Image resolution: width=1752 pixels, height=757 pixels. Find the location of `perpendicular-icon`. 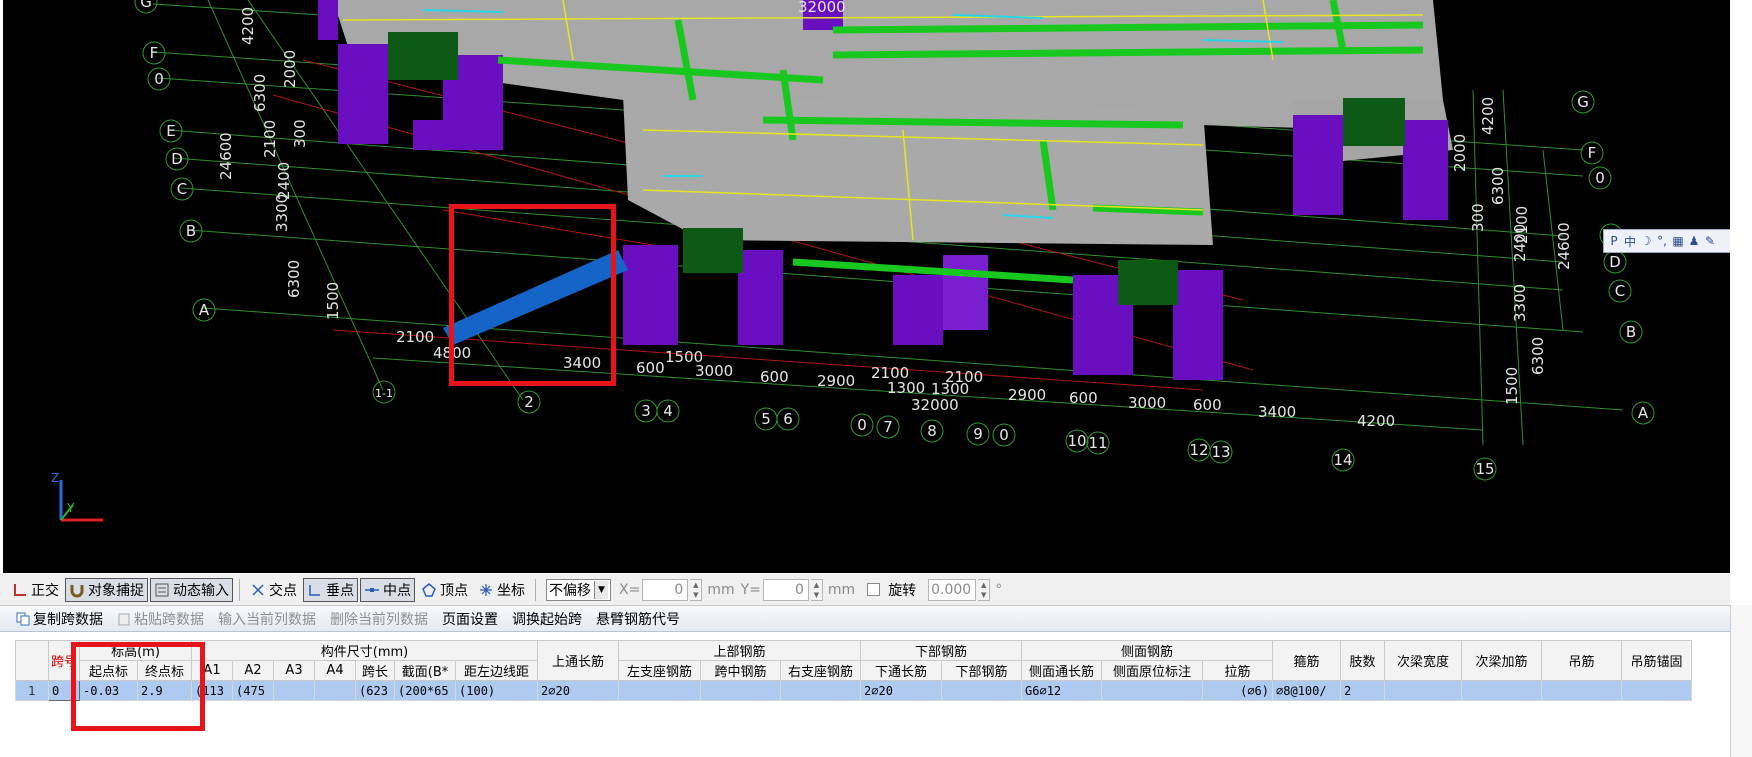

perpendicular-icon is located at coordinates (314, 590).